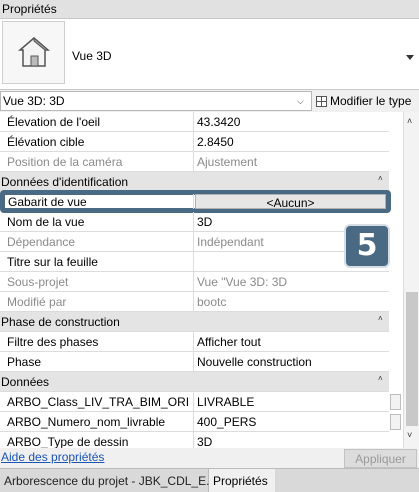  I want to click on instance-selector: Vue 3D: 3D ⌵, so click(156, 101).